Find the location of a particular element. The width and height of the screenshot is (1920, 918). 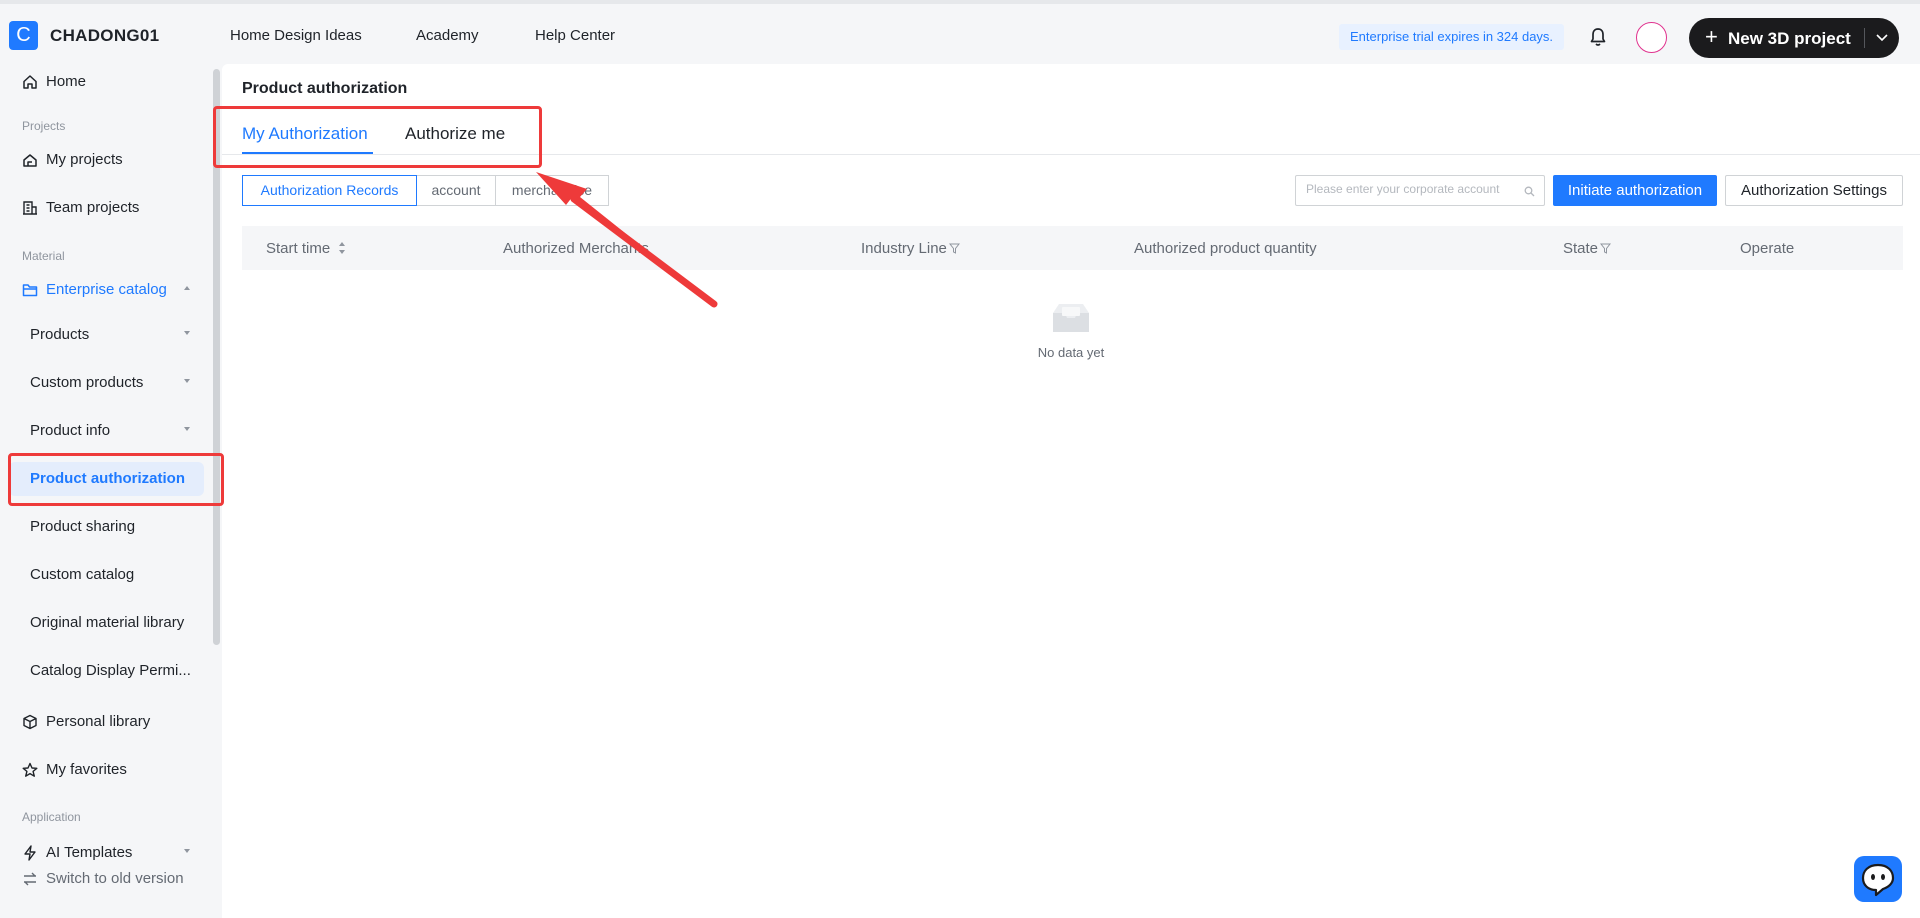

page-title: Product authorization is located at coordinates (325, 88).